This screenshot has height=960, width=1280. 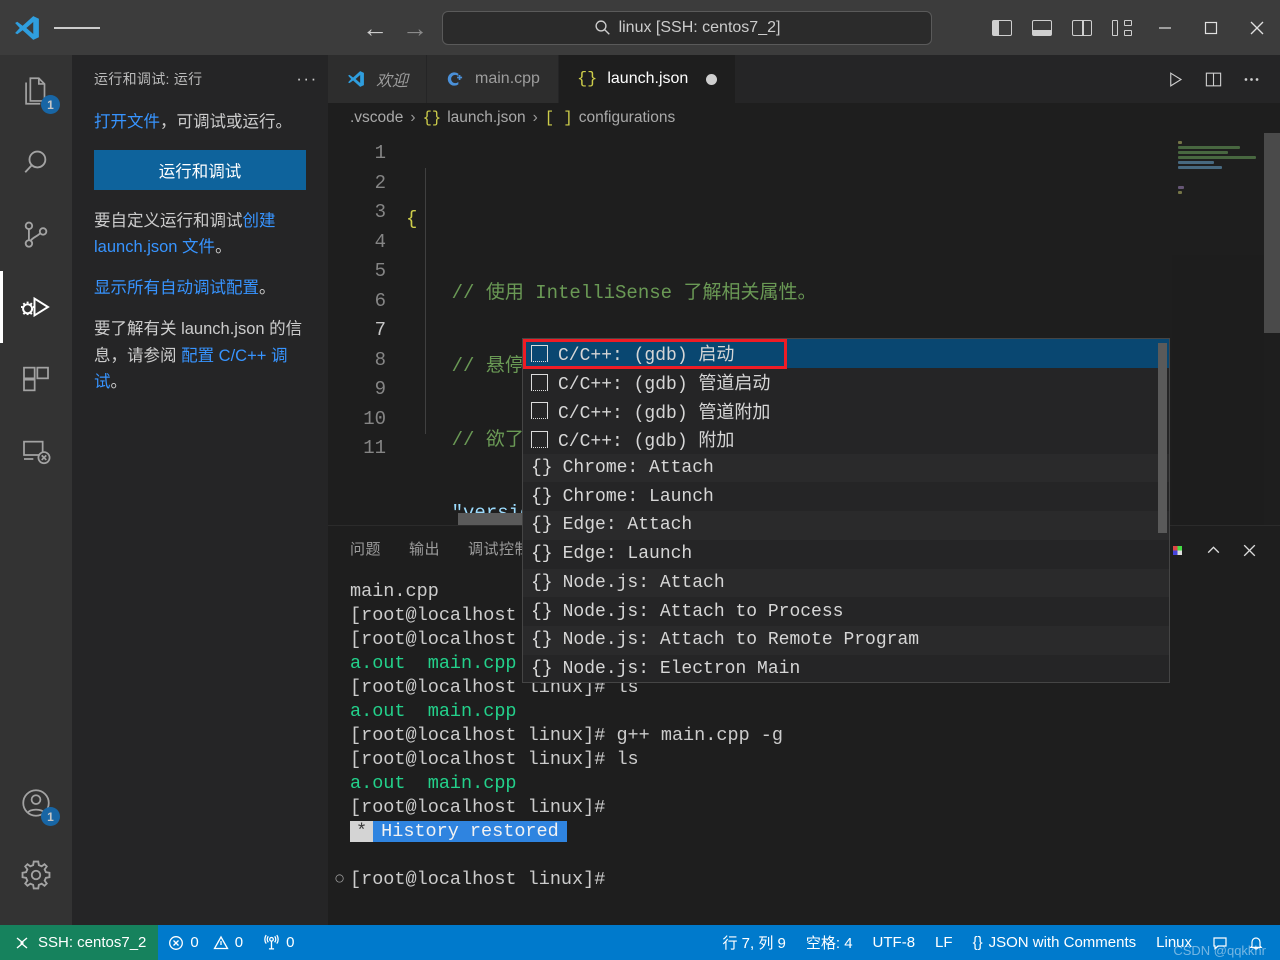 I want to click on suggestion-item-cpp-gdb-attach: C/C++: (gdb) 附加, so click(x=846, y=439).